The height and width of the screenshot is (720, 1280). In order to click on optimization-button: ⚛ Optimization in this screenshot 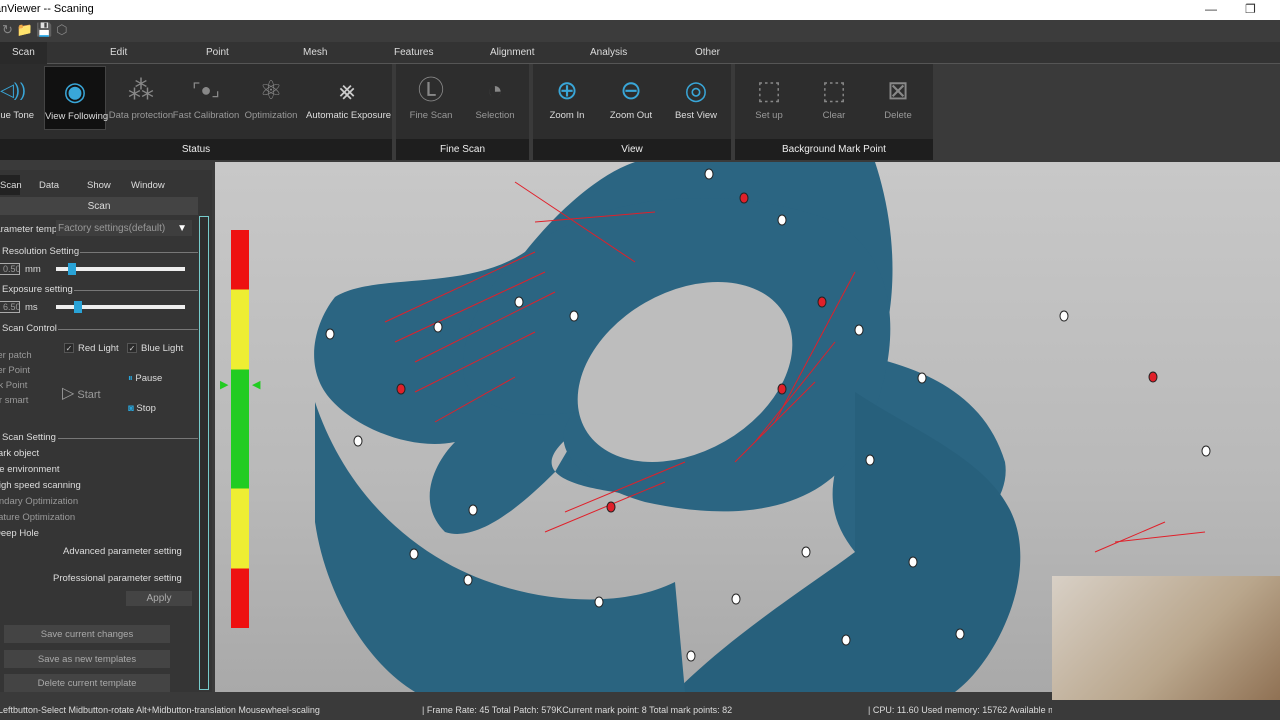, I will do `click(271, 98)`.